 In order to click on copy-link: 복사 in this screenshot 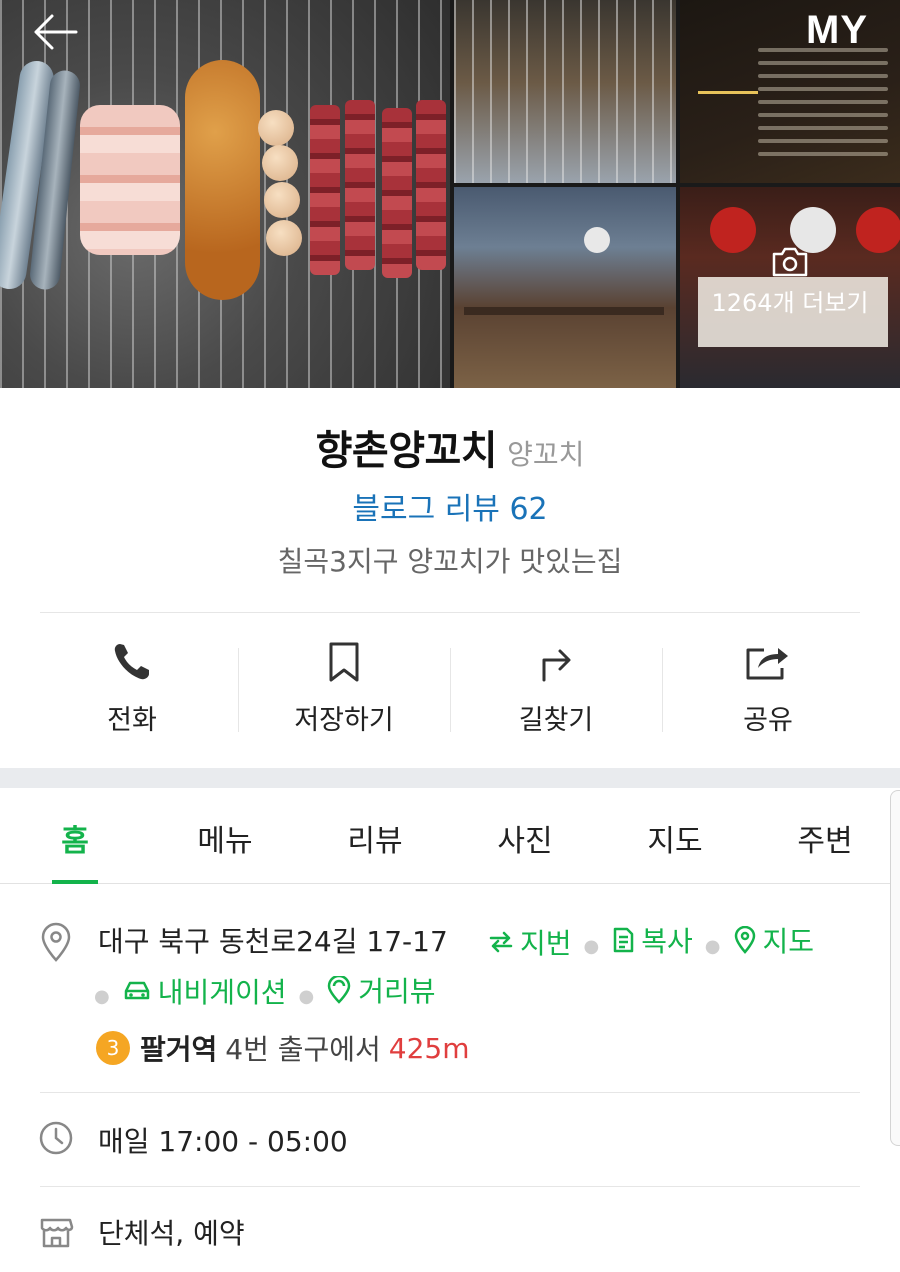, I will do `click(652, 940)`.